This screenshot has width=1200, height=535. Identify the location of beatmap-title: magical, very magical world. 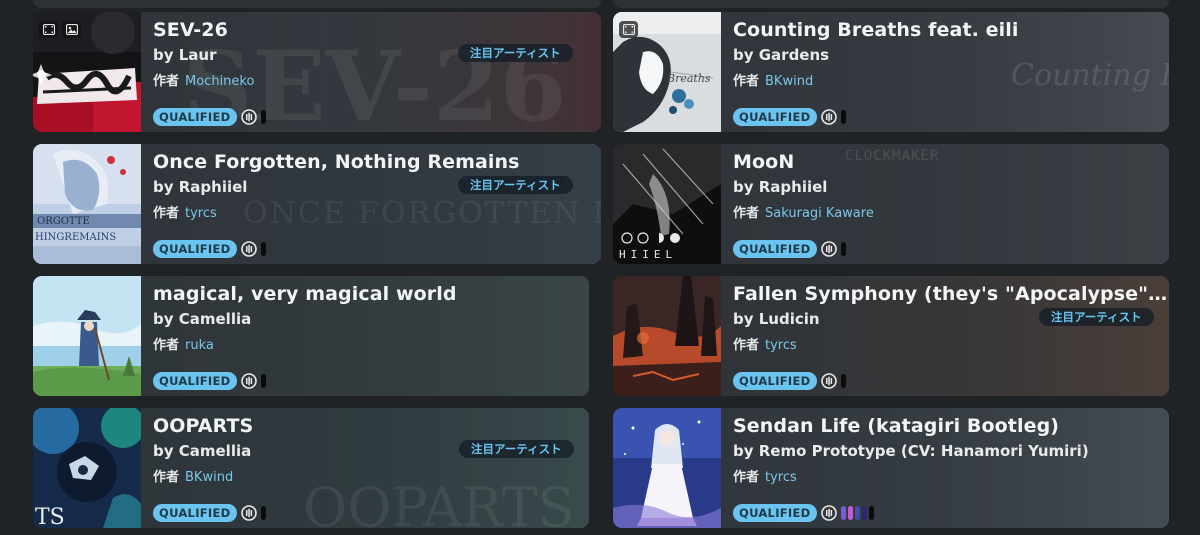
(371, 294).